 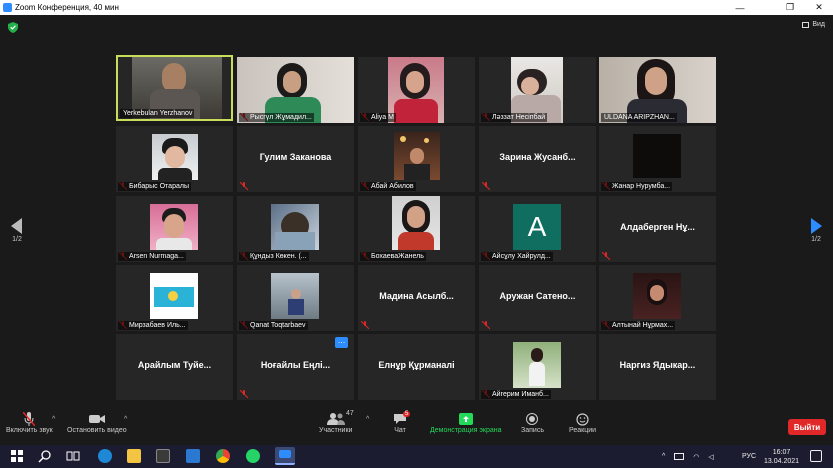 I want to click on zoom-taskbar-icon, so click(x=285, y=456).